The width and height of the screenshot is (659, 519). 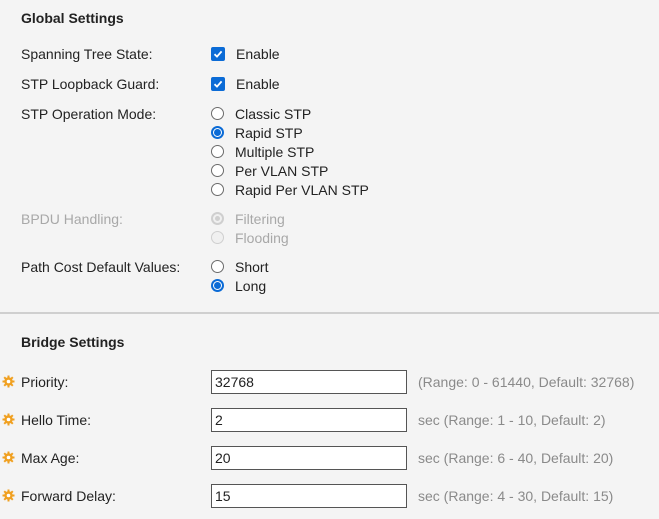 What do you see at coordinates (217, 218) in the screenshot?
I see `bpdu-filtering-radio` at bounding box center [217, 218].